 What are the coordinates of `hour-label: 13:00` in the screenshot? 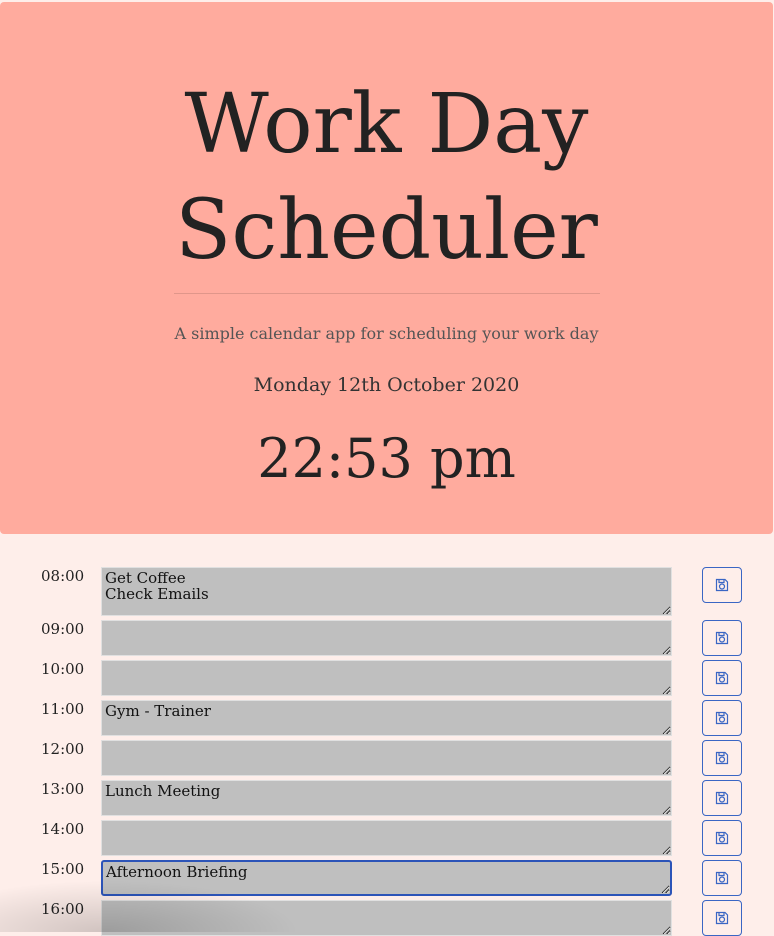 It's located at (63, 789).